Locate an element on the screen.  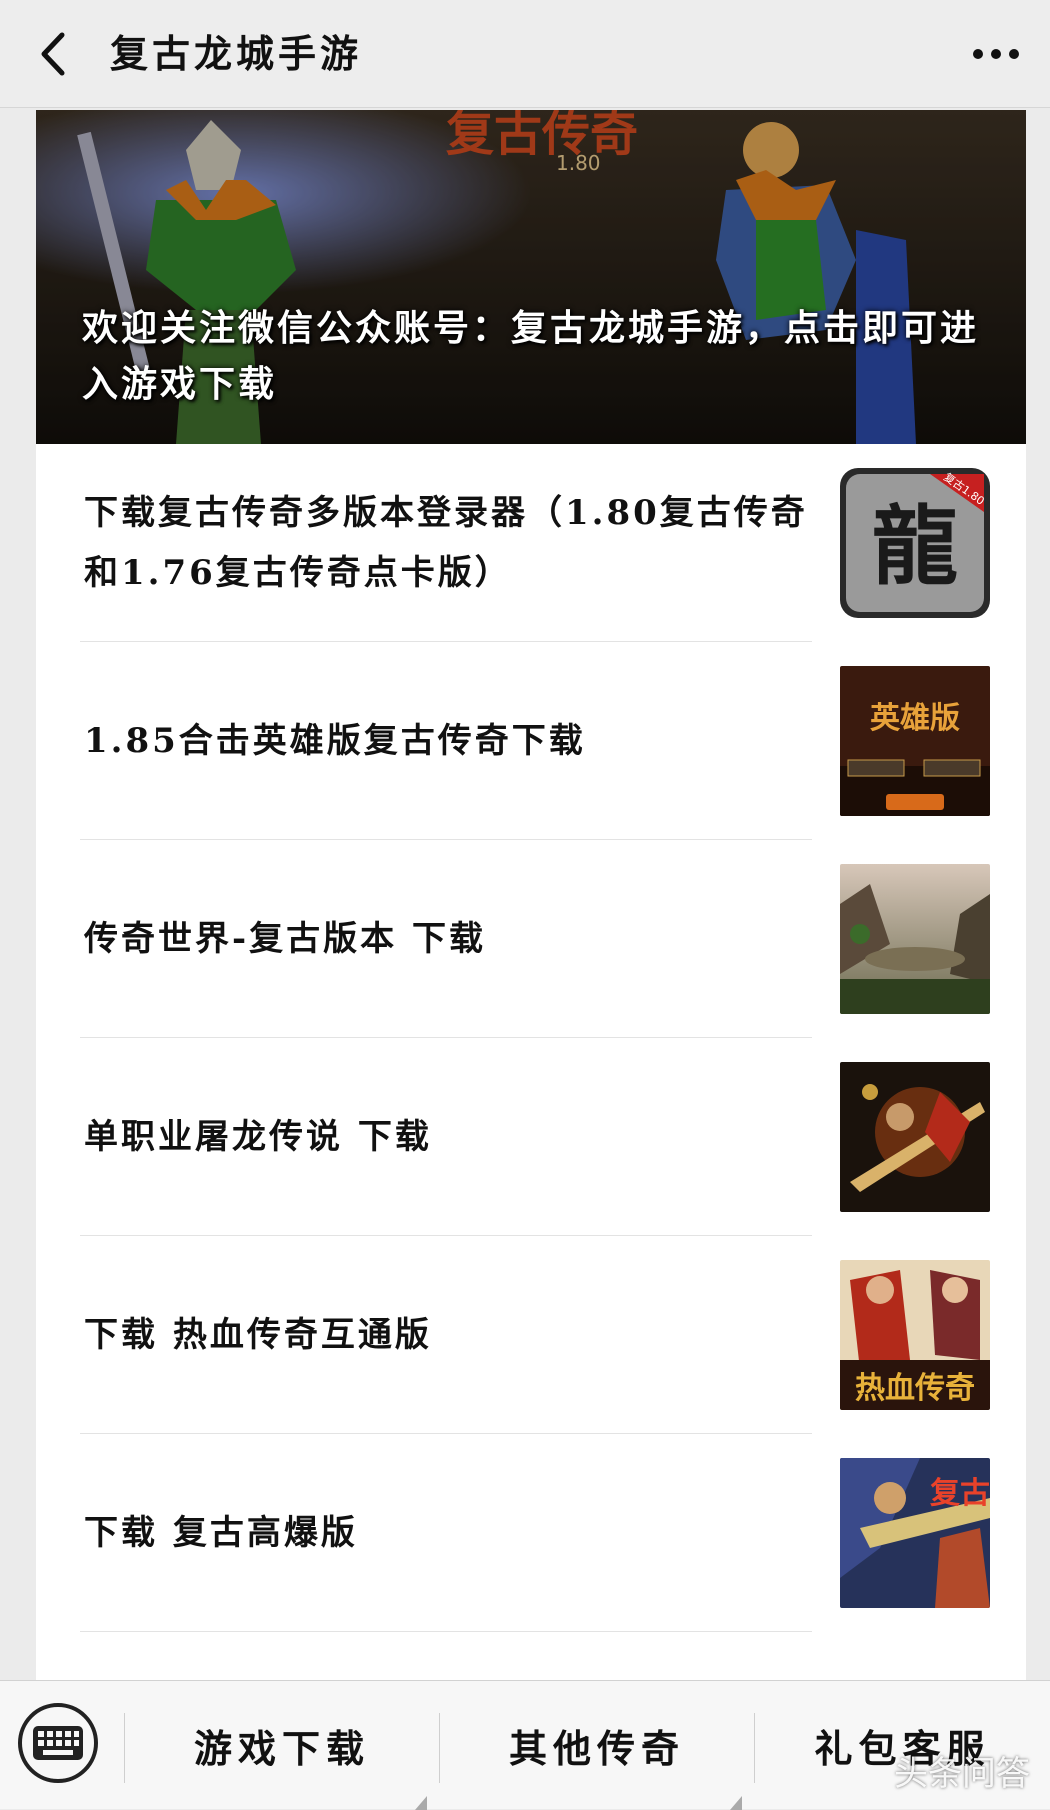
banner-caption: 欢迎关注微信公众账号：复古龙城手游，点击即可进入游戏下载 is located at coordinates (531, 356).